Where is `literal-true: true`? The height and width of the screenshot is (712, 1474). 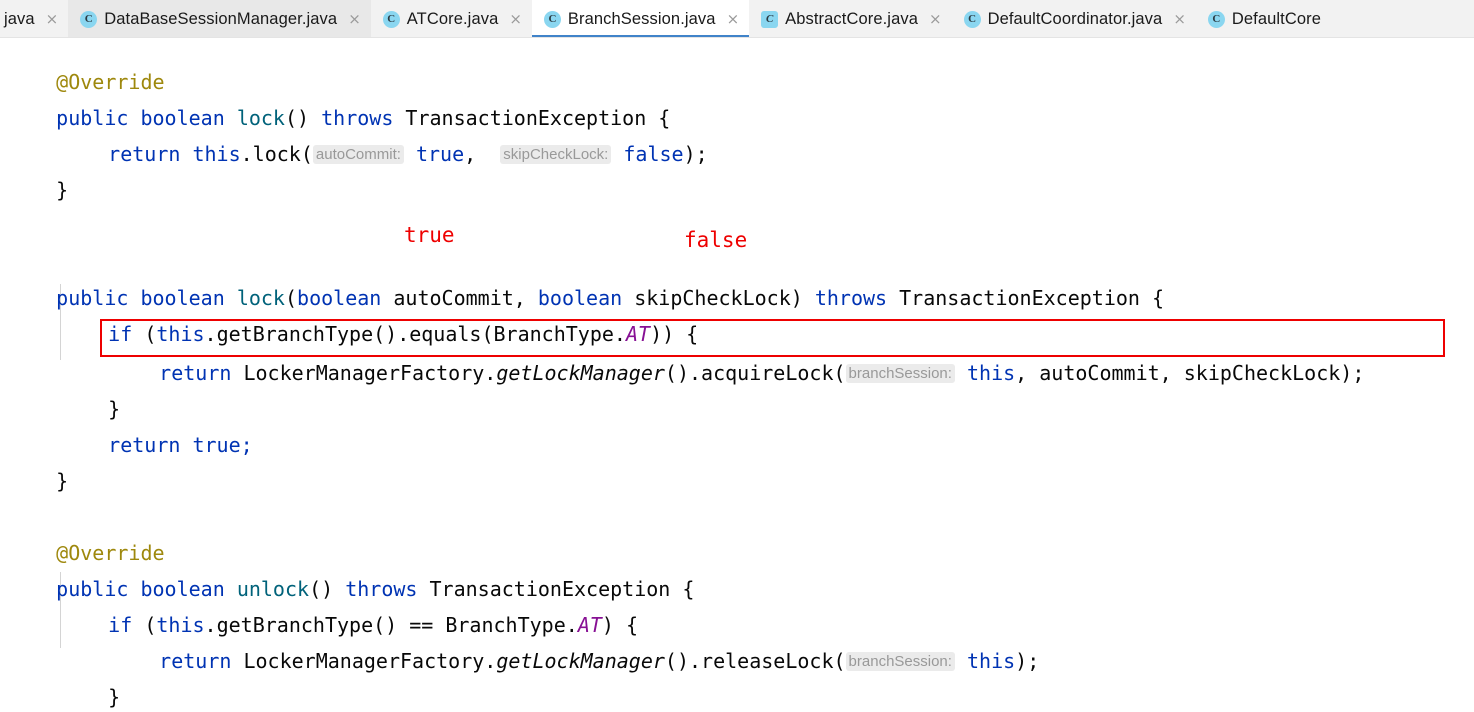 literal-true: true is located at coordinates (440, 154).